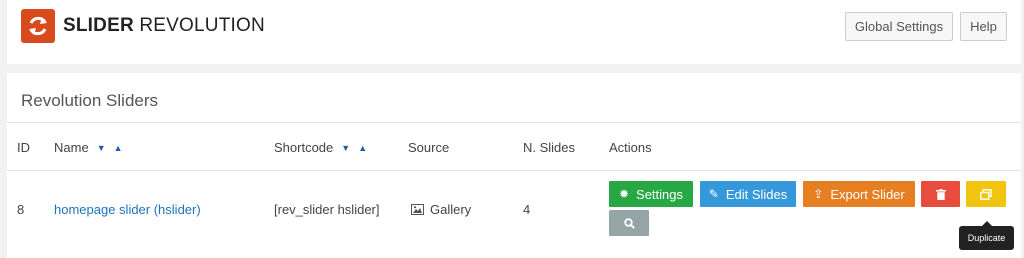 The width and height of the screenshot is (1024, 258). Describe the element at coordinates (713, 194) in the screenshot. I see `pencil-icon: ✎` at that location.